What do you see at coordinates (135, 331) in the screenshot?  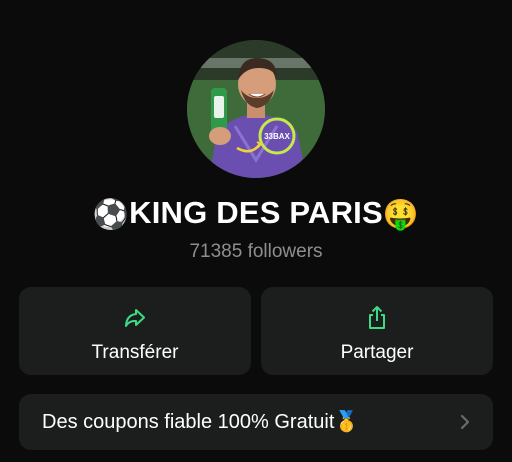 I see `forward-button: Transférer` at bounding box center [135, 331].